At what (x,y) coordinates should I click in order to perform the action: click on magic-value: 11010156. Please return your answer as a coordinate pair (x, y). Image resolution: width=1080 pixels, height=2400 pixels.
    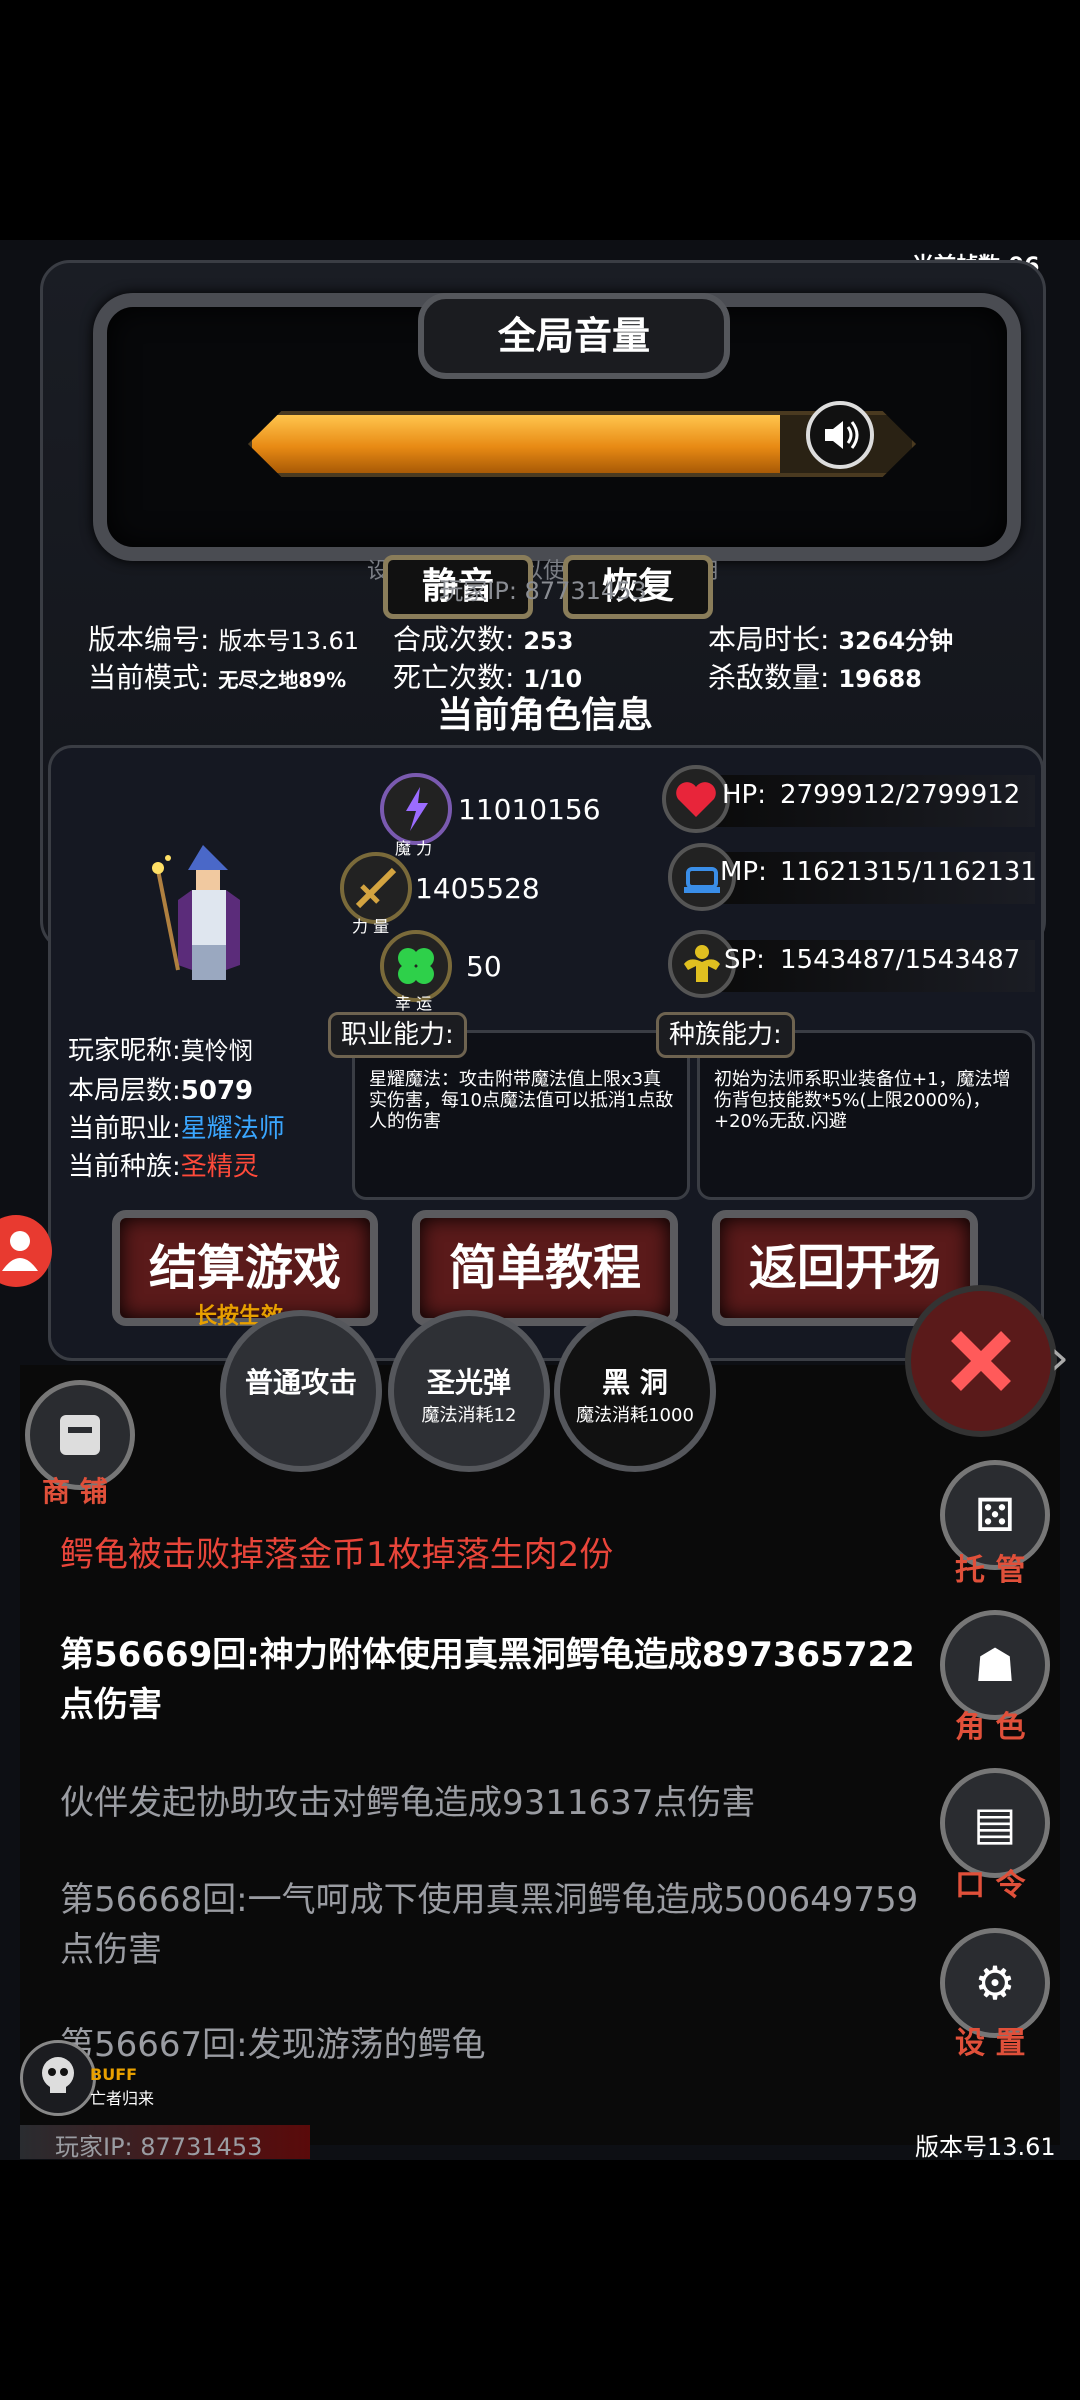
    Looking at the image, I should click on (529, 809).